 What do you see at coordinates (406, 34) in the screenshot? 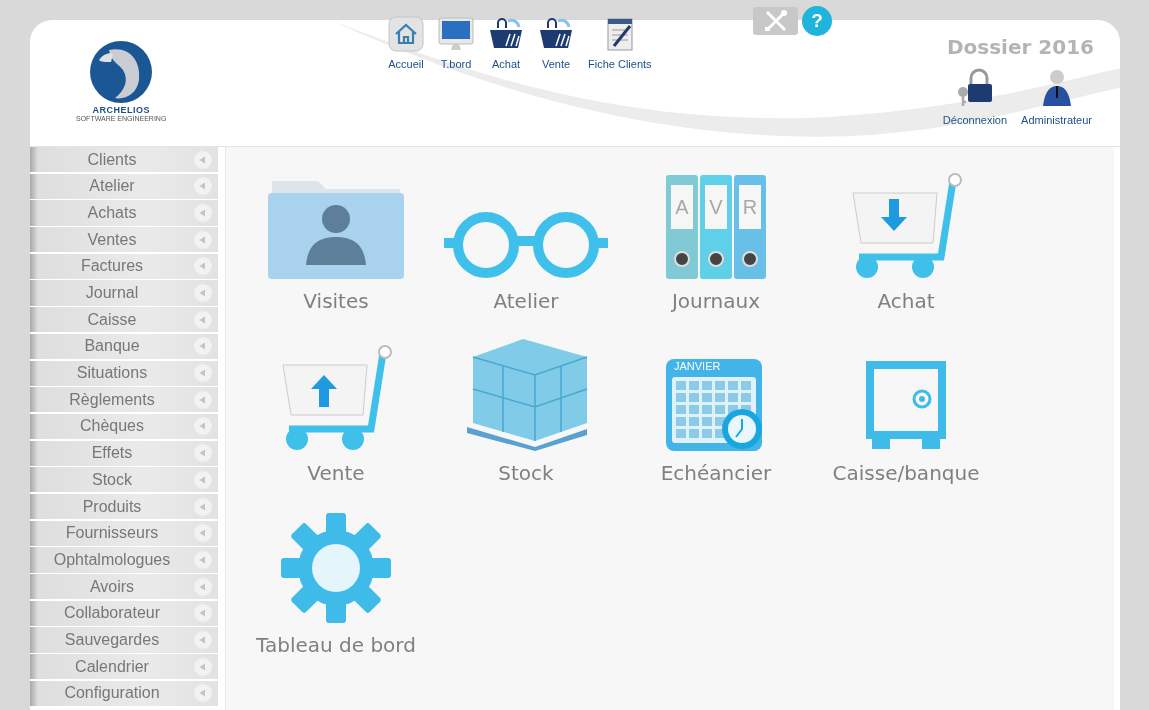
I see `house-icon` at bounding box center [406, 34].